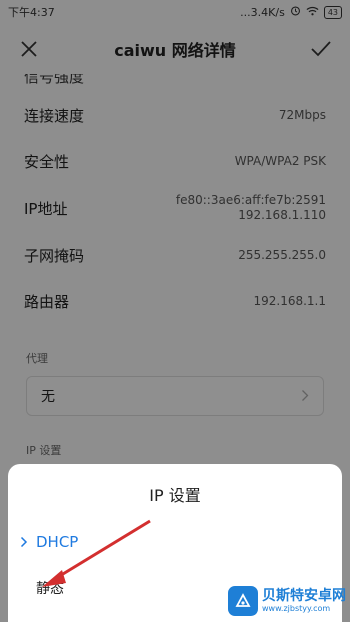 Image resolution: width=350 pixels, height=622 pixels. I want to click on watermark: 贝斯特安卓网 www.zjbstyy.com, so click(288, 601).